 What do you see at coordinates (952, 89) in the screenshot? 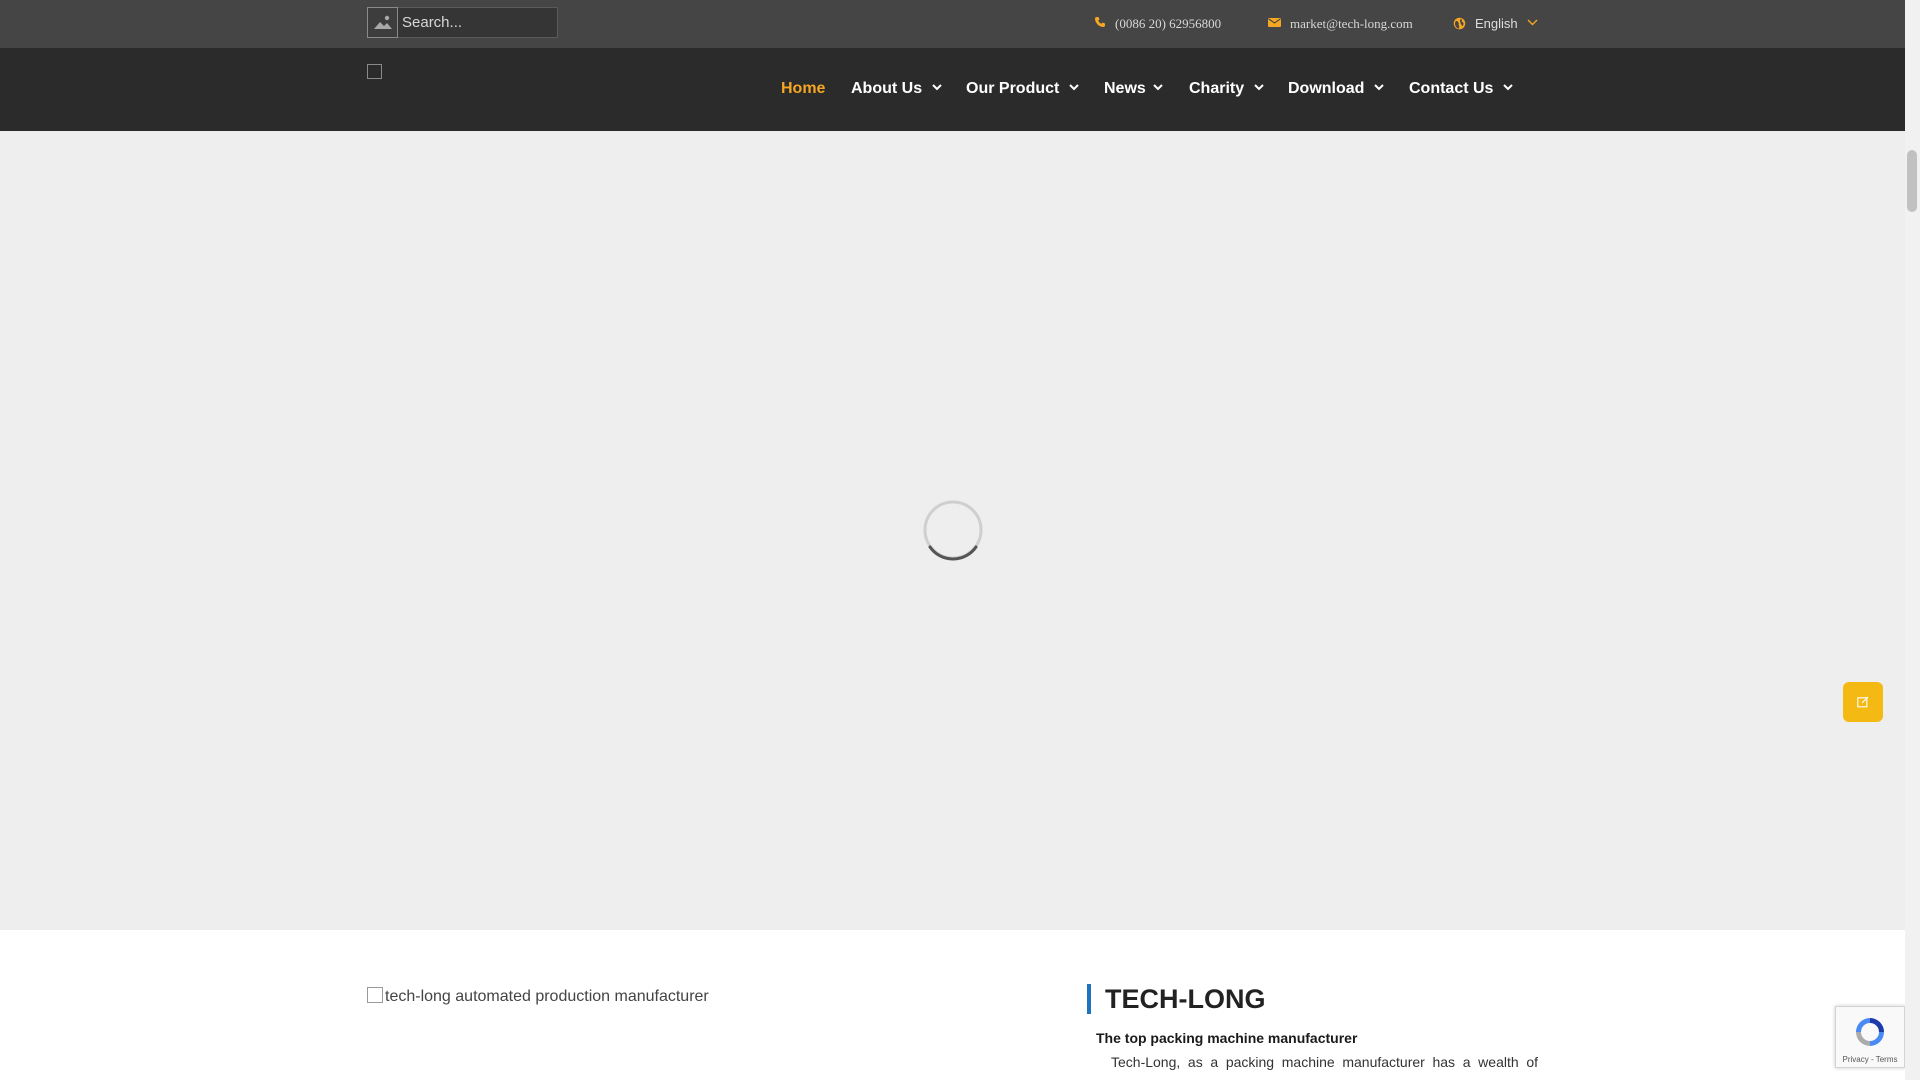
I see `main-navigation-bar` at bounding box center [952, 89].